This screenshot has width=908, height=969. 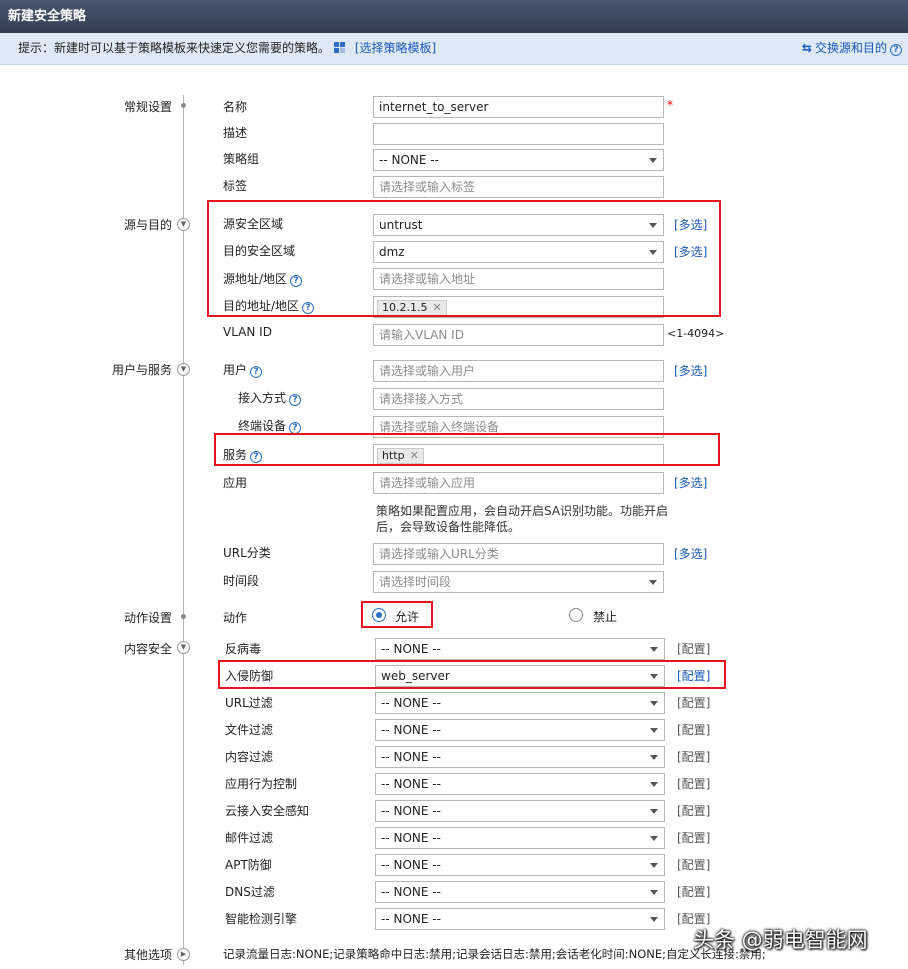 I want to click on tag-input: 请选择或输入标签, so click(x=518, y=187).